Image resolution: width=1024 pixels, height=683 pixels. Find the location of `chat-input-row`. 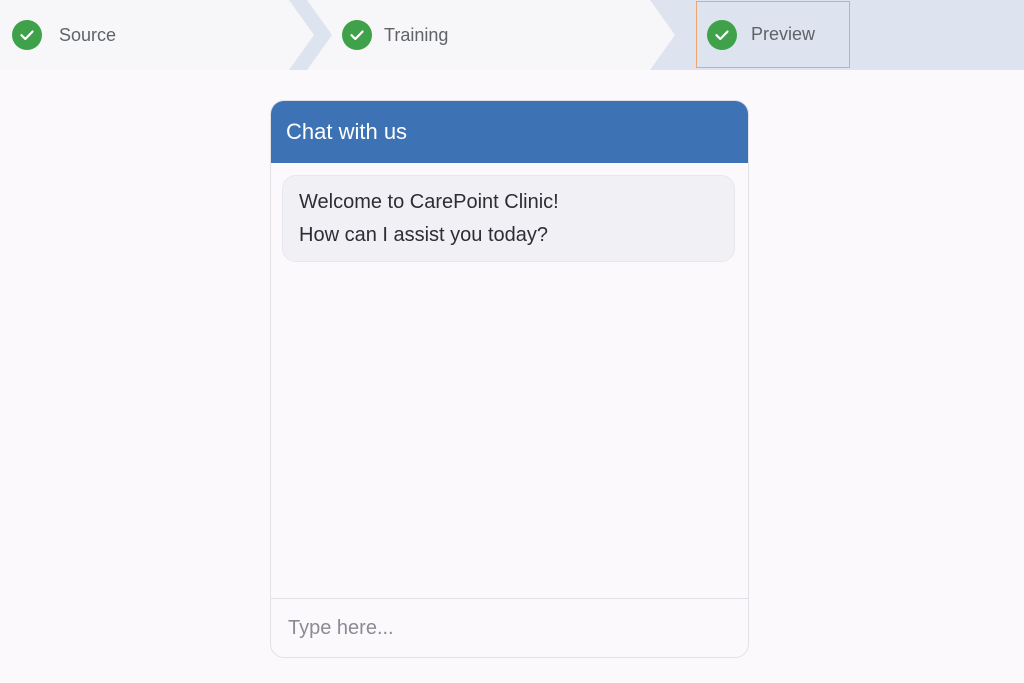

chat-input-row is located at coordinates (509, 627).